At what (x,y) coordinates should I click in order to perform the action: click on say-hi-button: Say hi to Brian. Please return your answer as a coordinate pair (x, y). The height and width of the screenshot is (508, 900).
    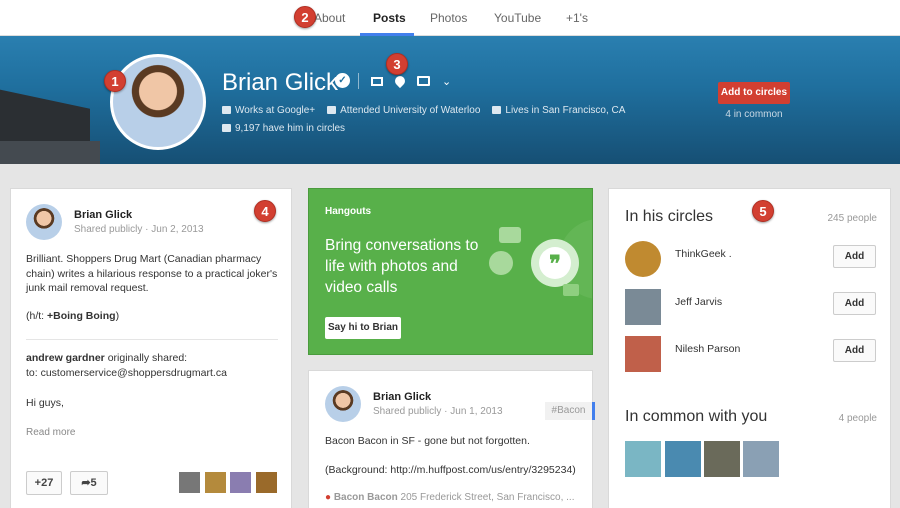
    Looking at the image, I should click on (363, 328).